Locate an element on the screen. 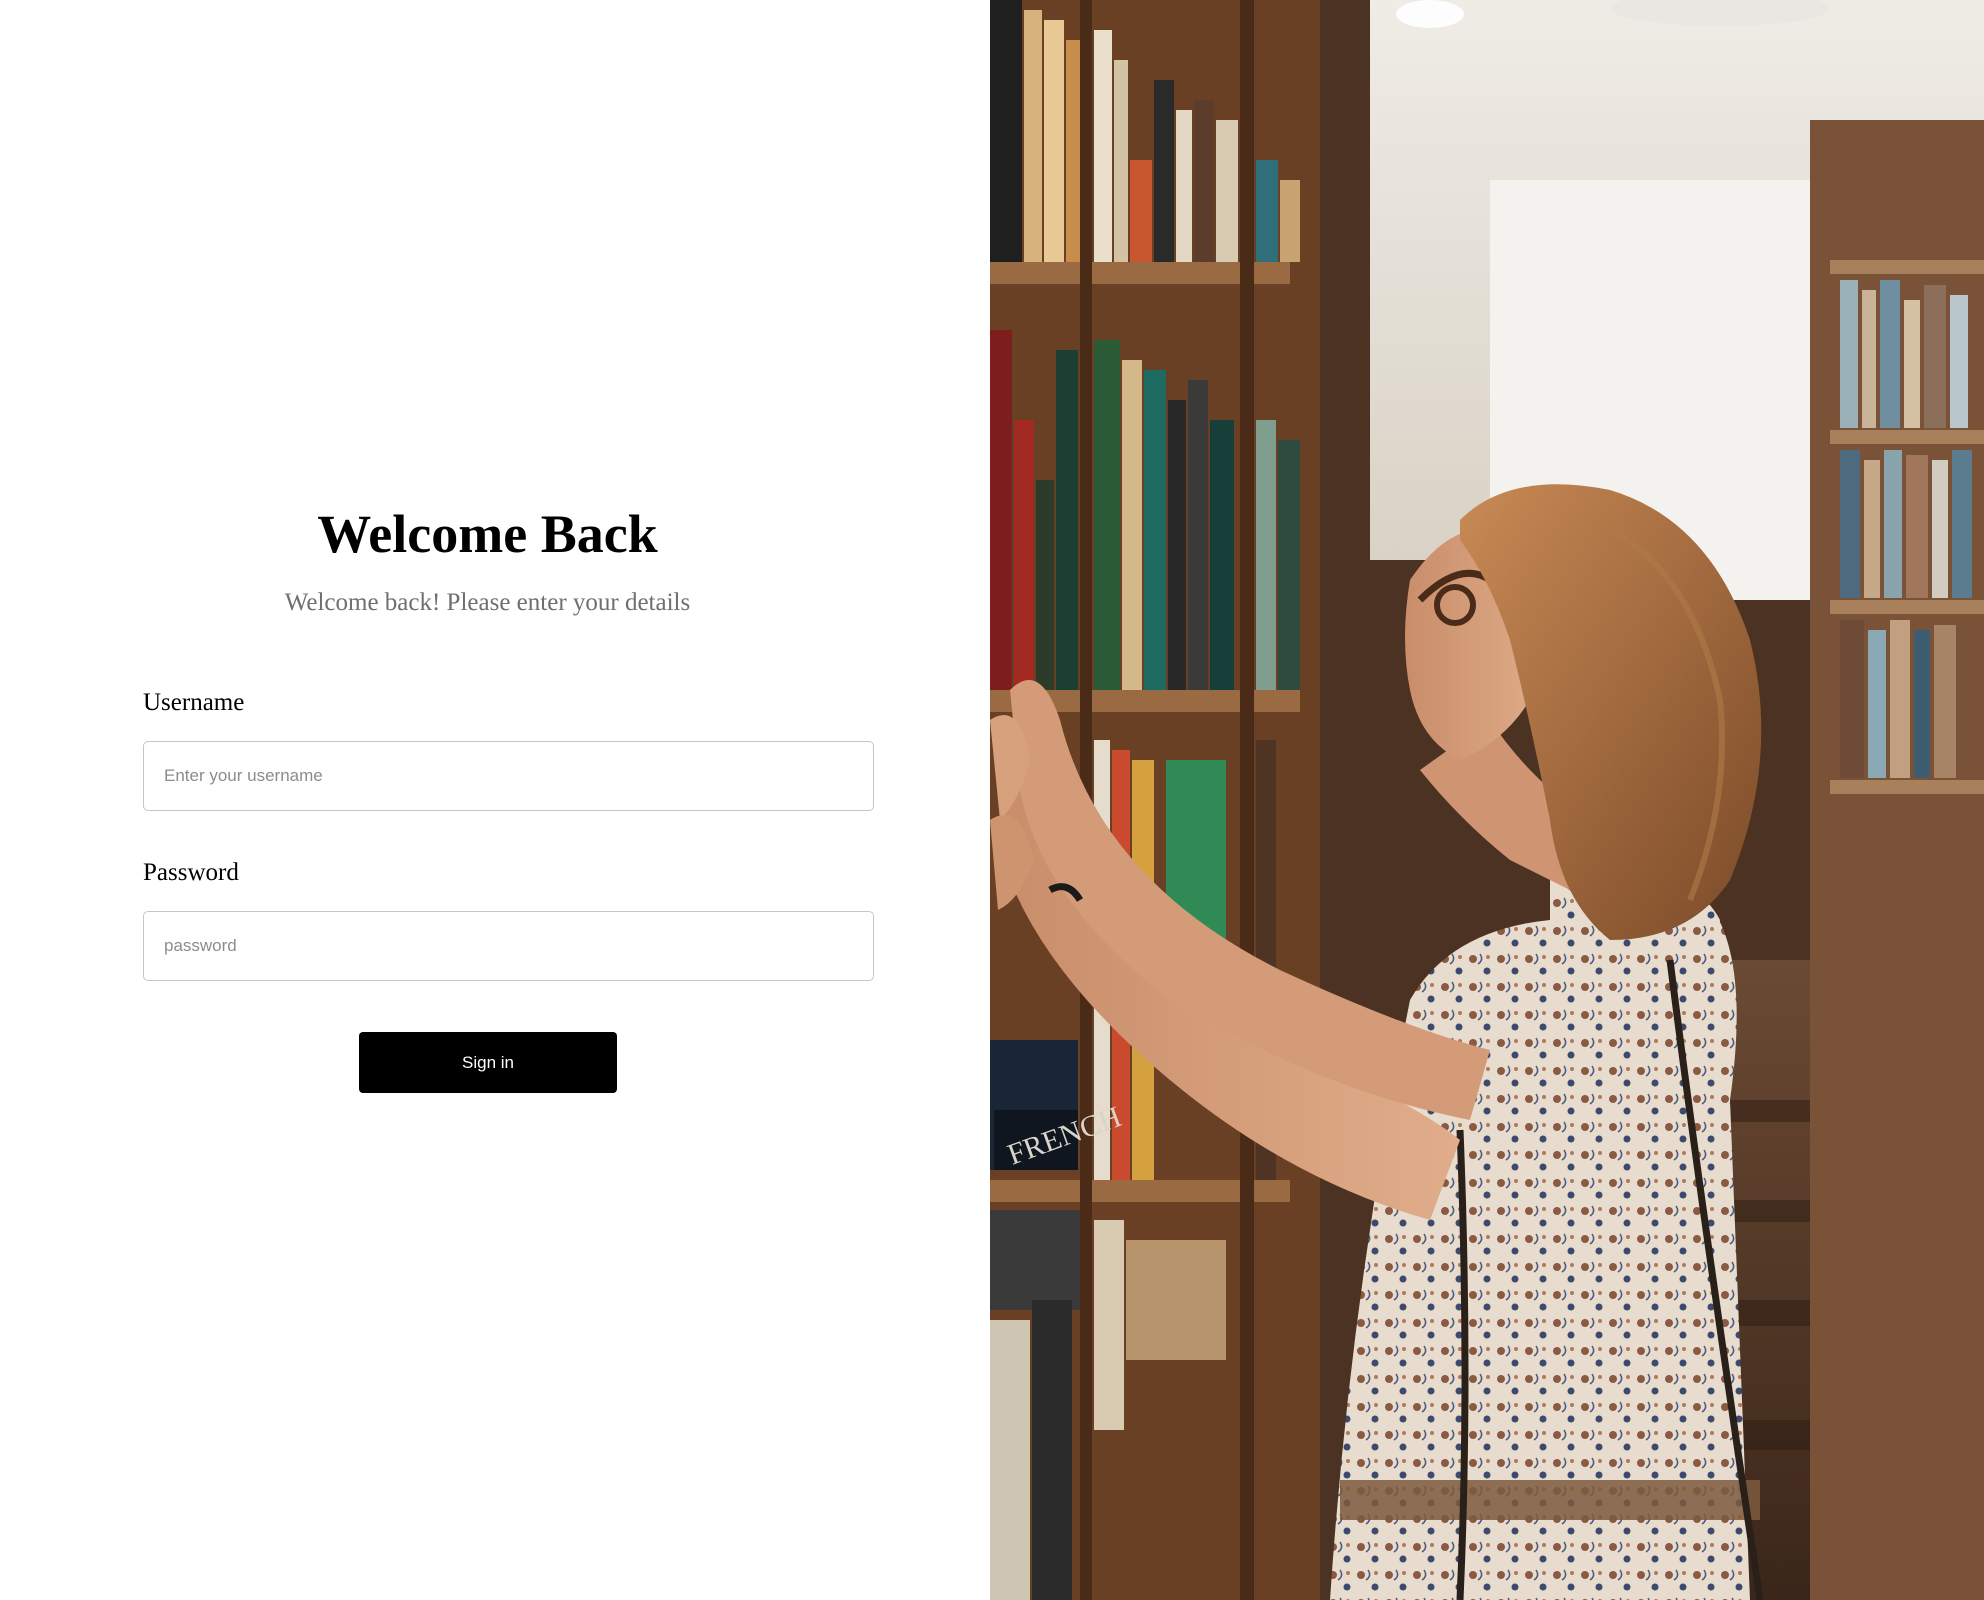 Image resolution: width=1984 pixels, height=1600 pixels. password-label: Password is located at coordinates (191, 872).